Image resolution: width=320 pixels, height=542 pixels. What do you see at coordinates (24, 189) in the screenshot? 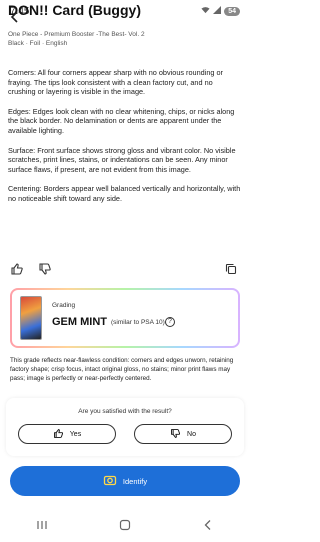
I see `centering-label: Centering` at bounding box center [24, 189].